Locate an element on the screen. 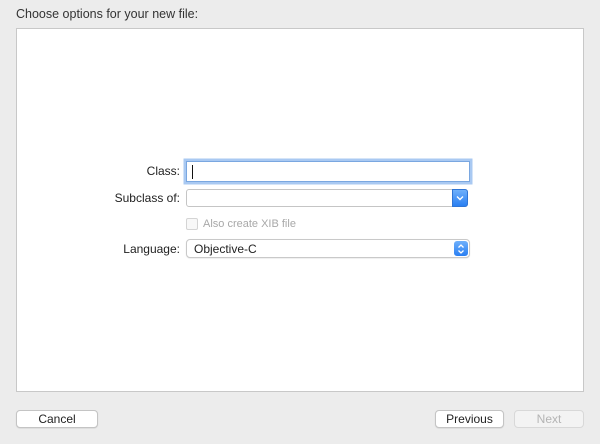 The image size is (600, 444). subclass-row: Subclass of: is located at coordinates (300, 200).